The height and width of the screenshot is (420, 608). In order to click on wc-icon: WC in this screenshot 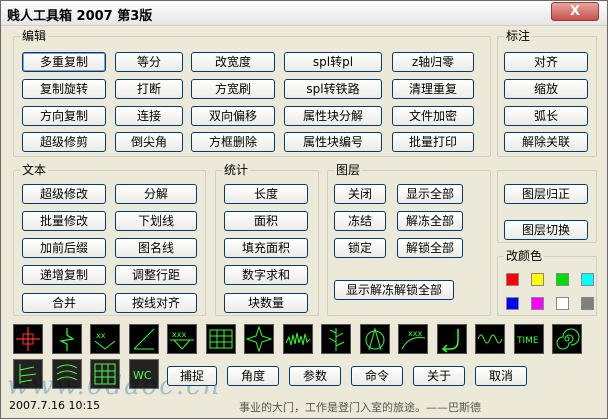, I will do `click(143, 374)`.